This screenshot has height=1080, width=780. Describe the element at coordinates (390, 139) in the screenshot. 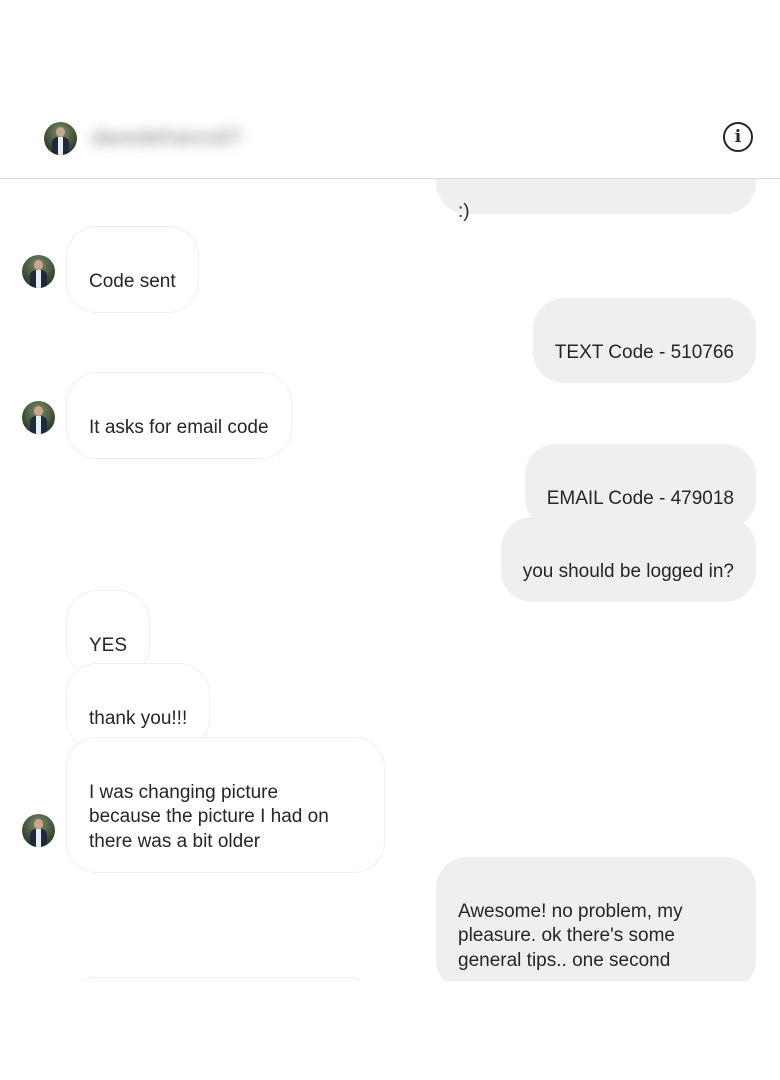

I see `chat-header: davedefranco07 i` at that location.